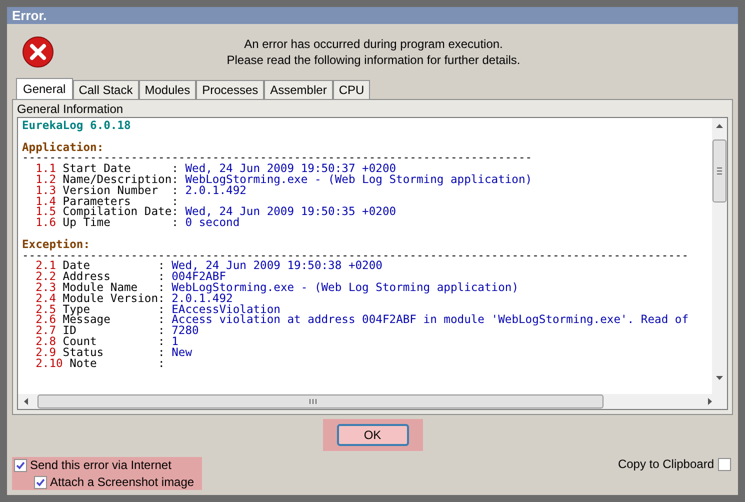 This screenshot has width=745, height=502. I want to click on tab: Assembler, so click(298, 89).